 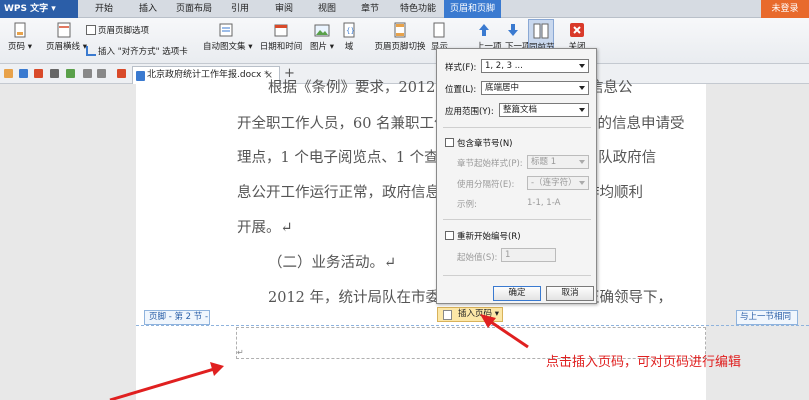 What do you see at coordinates (644, 362) in the screenshot?
I see `annotation-text: 点击插入页码，可对页码进行编辑` at bounding box center [644, 362].